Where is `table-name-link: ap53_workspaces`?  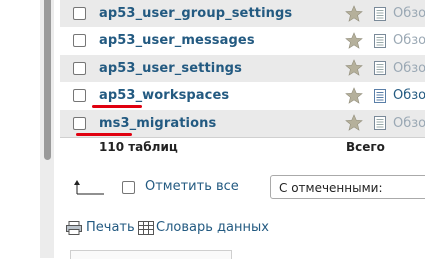 table-name-link: ap53_workspaces is located at coordinates (164, 95).